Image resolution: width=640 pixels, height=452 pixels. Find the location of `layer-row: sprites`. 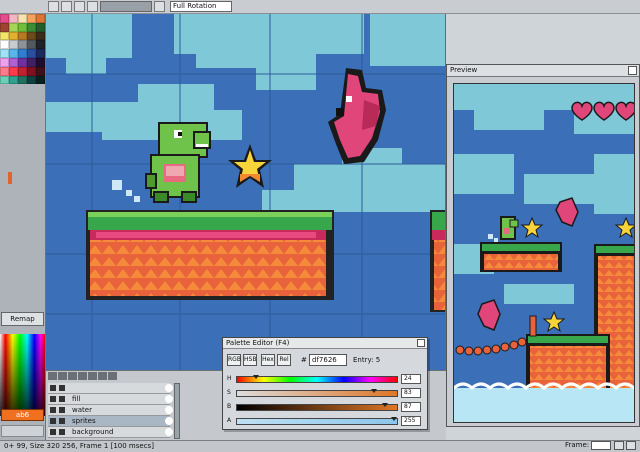

layer-row: sprites is located at coordinates (110, 421).